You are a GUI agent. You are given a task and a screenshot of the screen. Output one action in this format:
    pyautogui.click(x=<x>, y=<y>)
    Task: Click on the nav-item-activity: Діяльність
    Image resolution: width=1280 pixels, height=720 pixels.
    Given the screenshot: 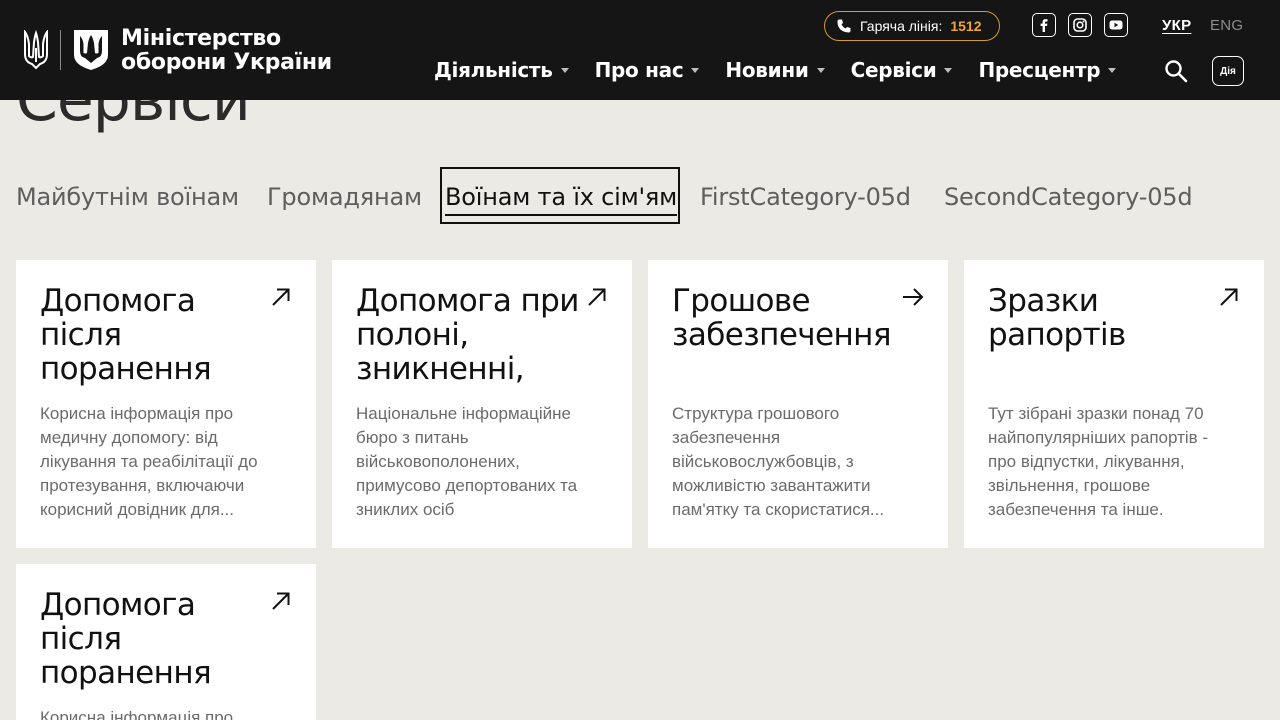 What is the action you would take?
    pyautogui.click(x=501, y=70)
    